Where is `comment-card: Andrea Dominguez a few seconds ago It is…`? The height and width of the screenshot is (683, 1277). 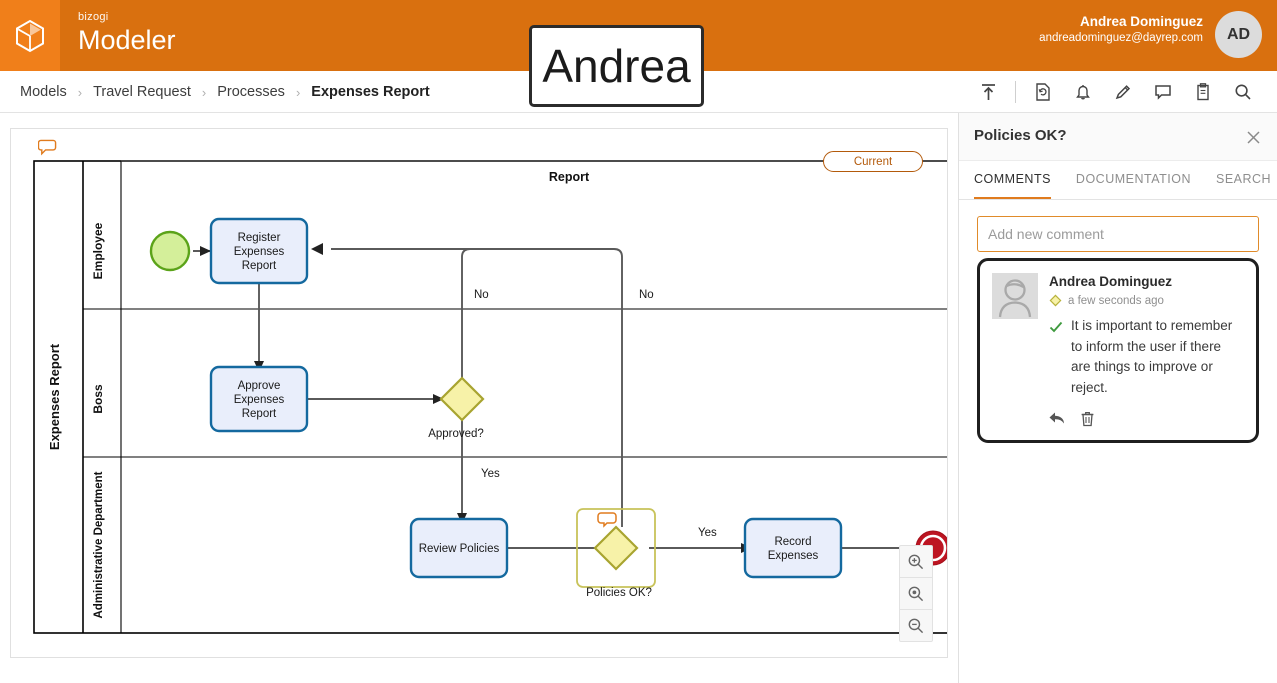 comment-card: Andrea Dominguez a few seconds ago It is… is located at coordinates (1118, 350).